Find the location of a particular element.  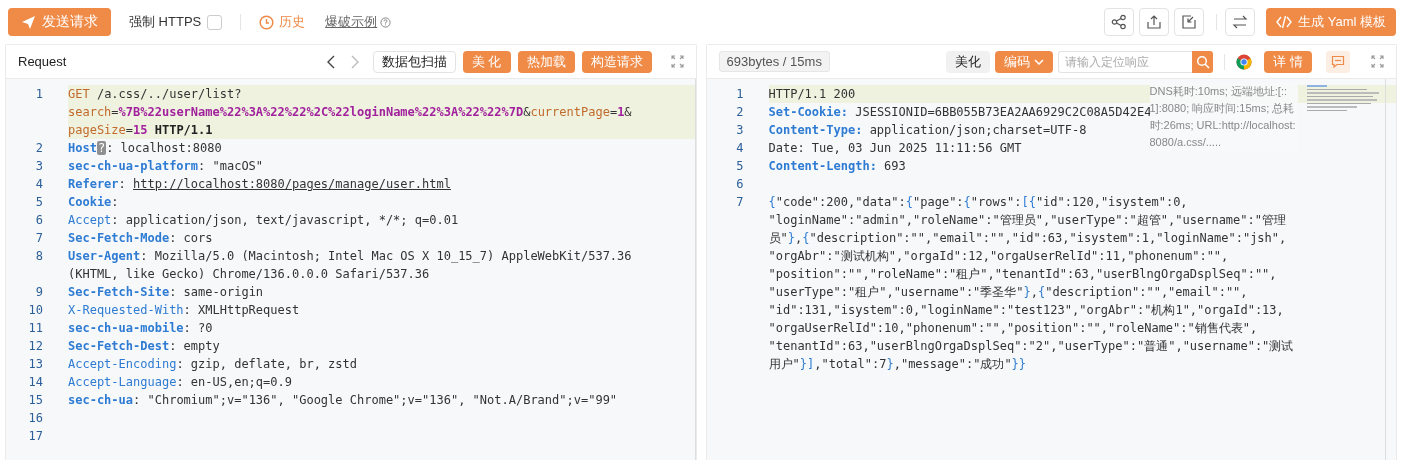

response-stats: 693bytes / 15ms is located at coordinates (774, 61).